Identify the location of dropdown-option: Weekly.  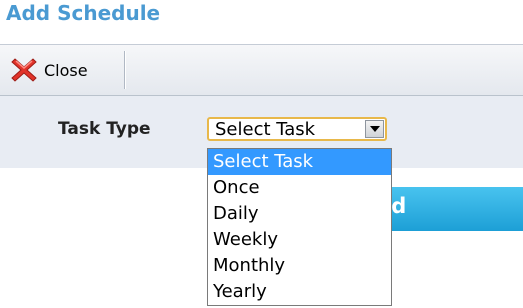
(299, 240).